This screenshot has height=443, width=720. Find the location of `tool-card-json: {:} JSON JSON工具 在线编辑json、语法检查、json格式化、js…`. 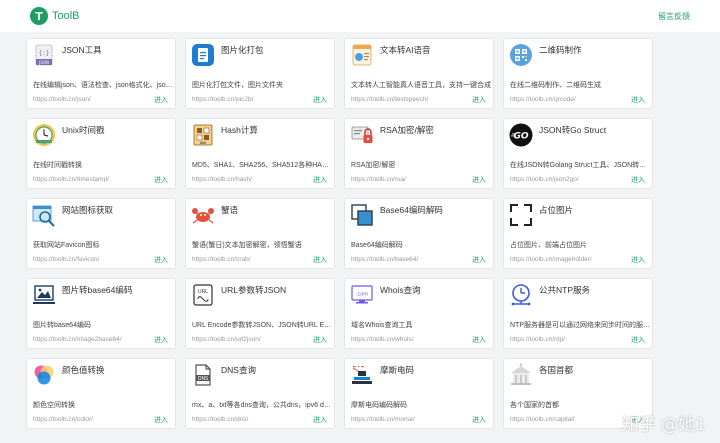

tool-card-json: {:} JSON JSON工具 在线编辑json、语法检查、json格式化、js… is located at coordinates (101, 73).